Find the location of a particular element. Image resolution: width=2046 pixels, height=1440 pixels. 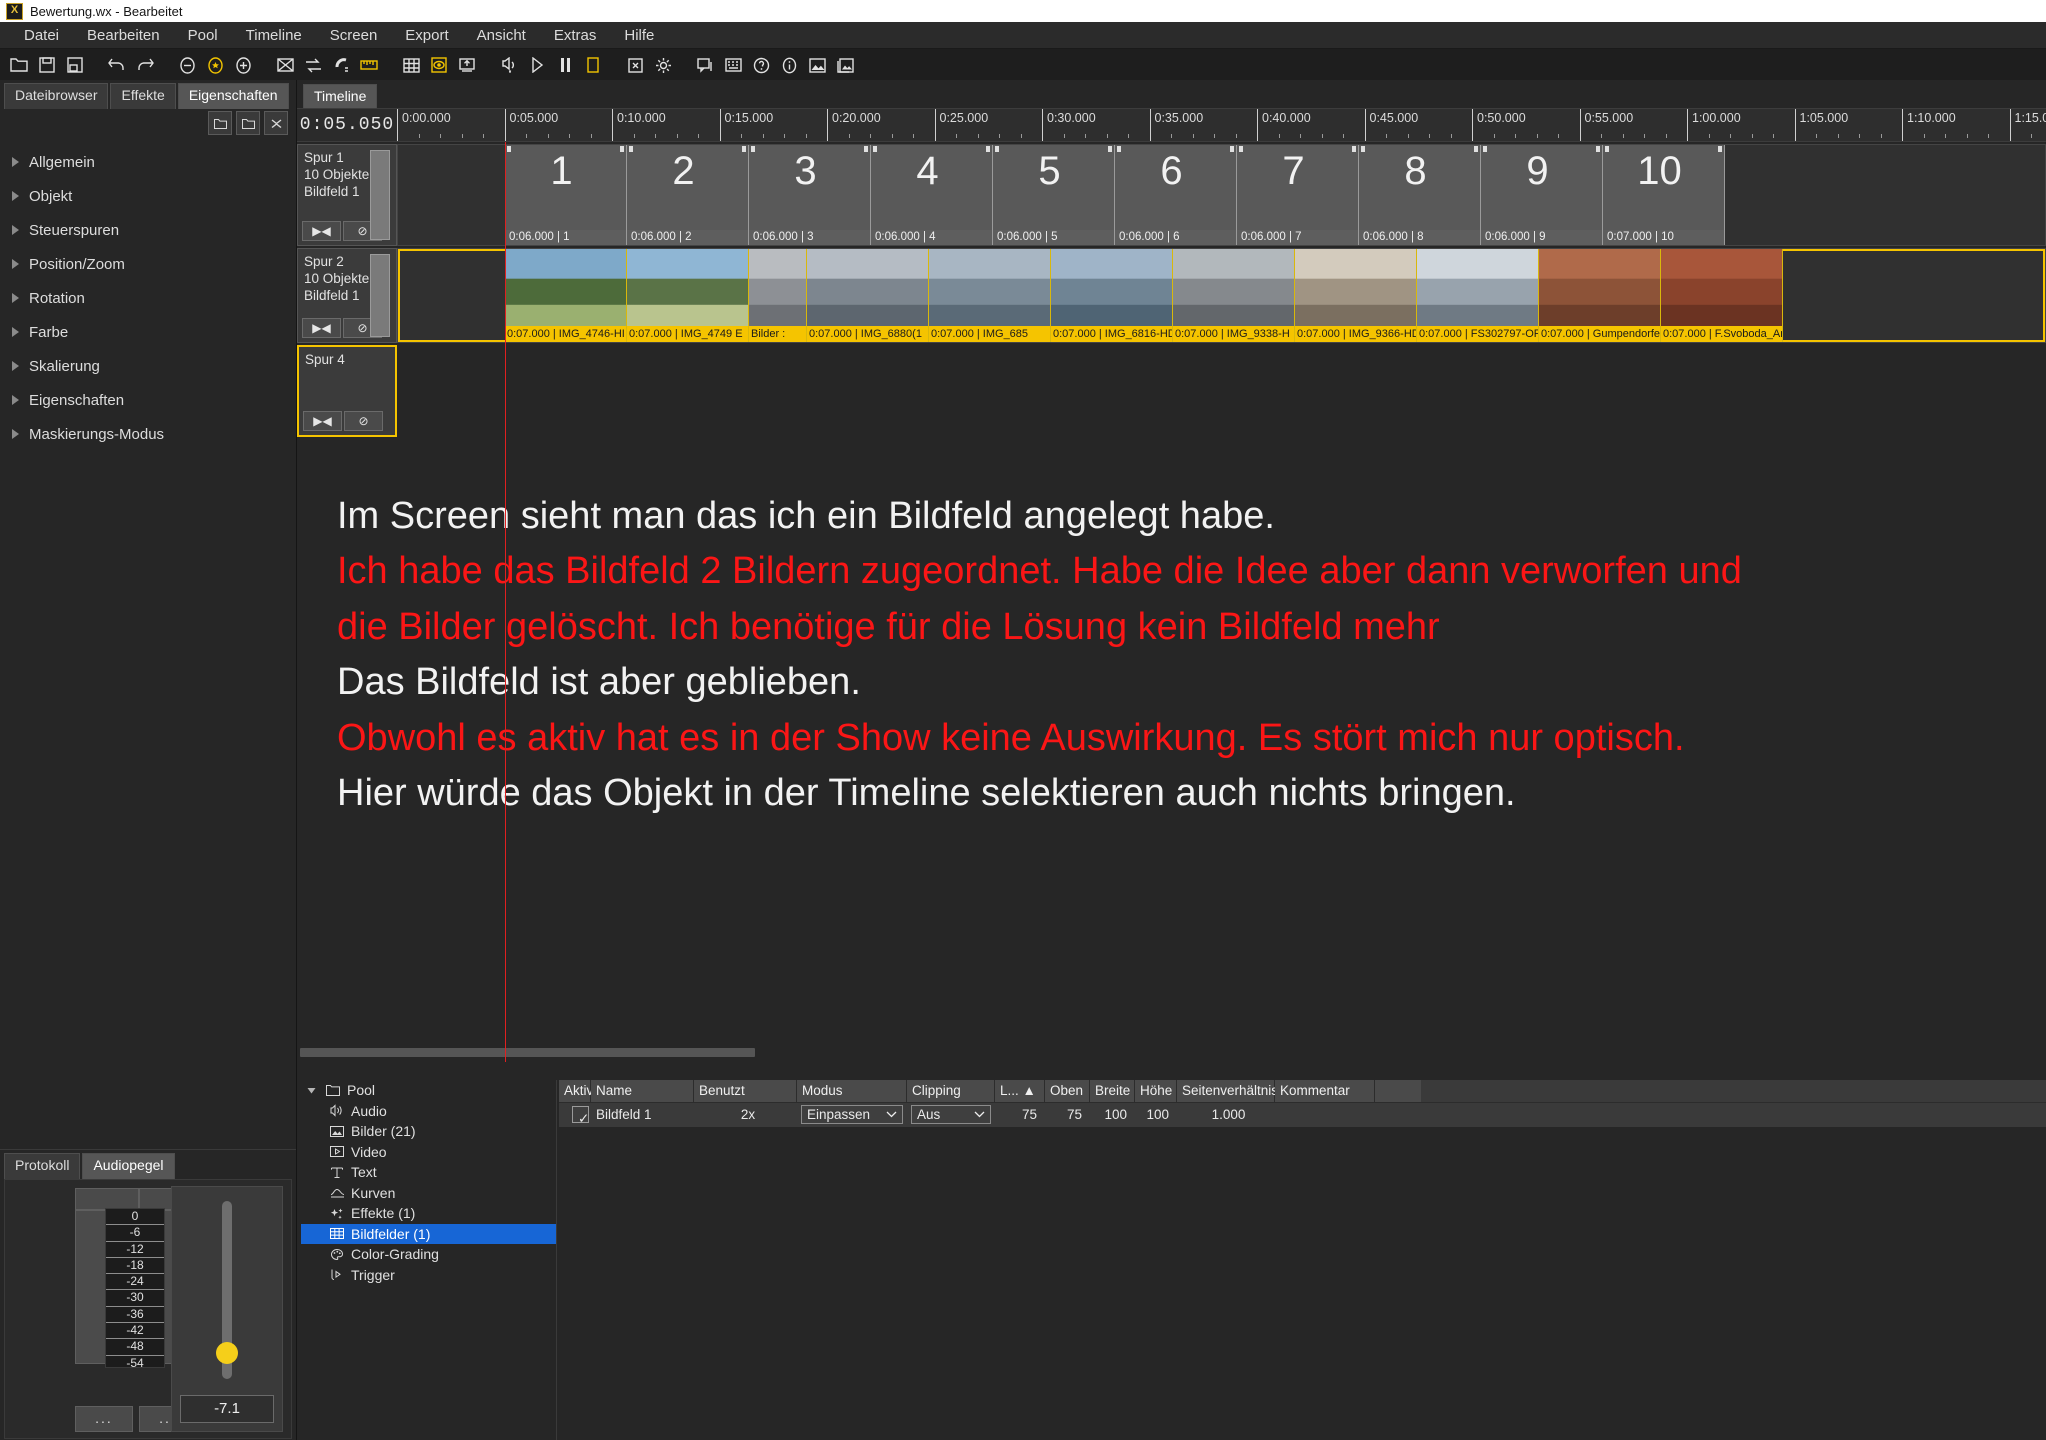

playhead is located at coordinates (505, 602).